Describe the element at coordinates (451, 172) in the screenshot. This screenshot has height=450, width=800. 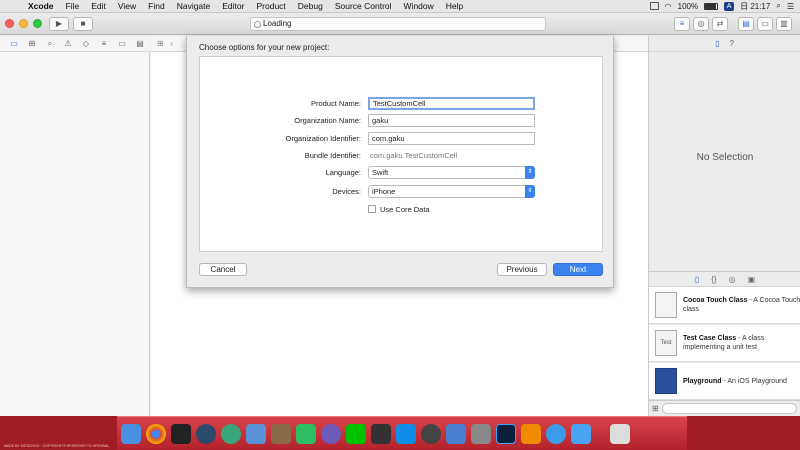
I see `language-select: Swift ⇕` at that location.